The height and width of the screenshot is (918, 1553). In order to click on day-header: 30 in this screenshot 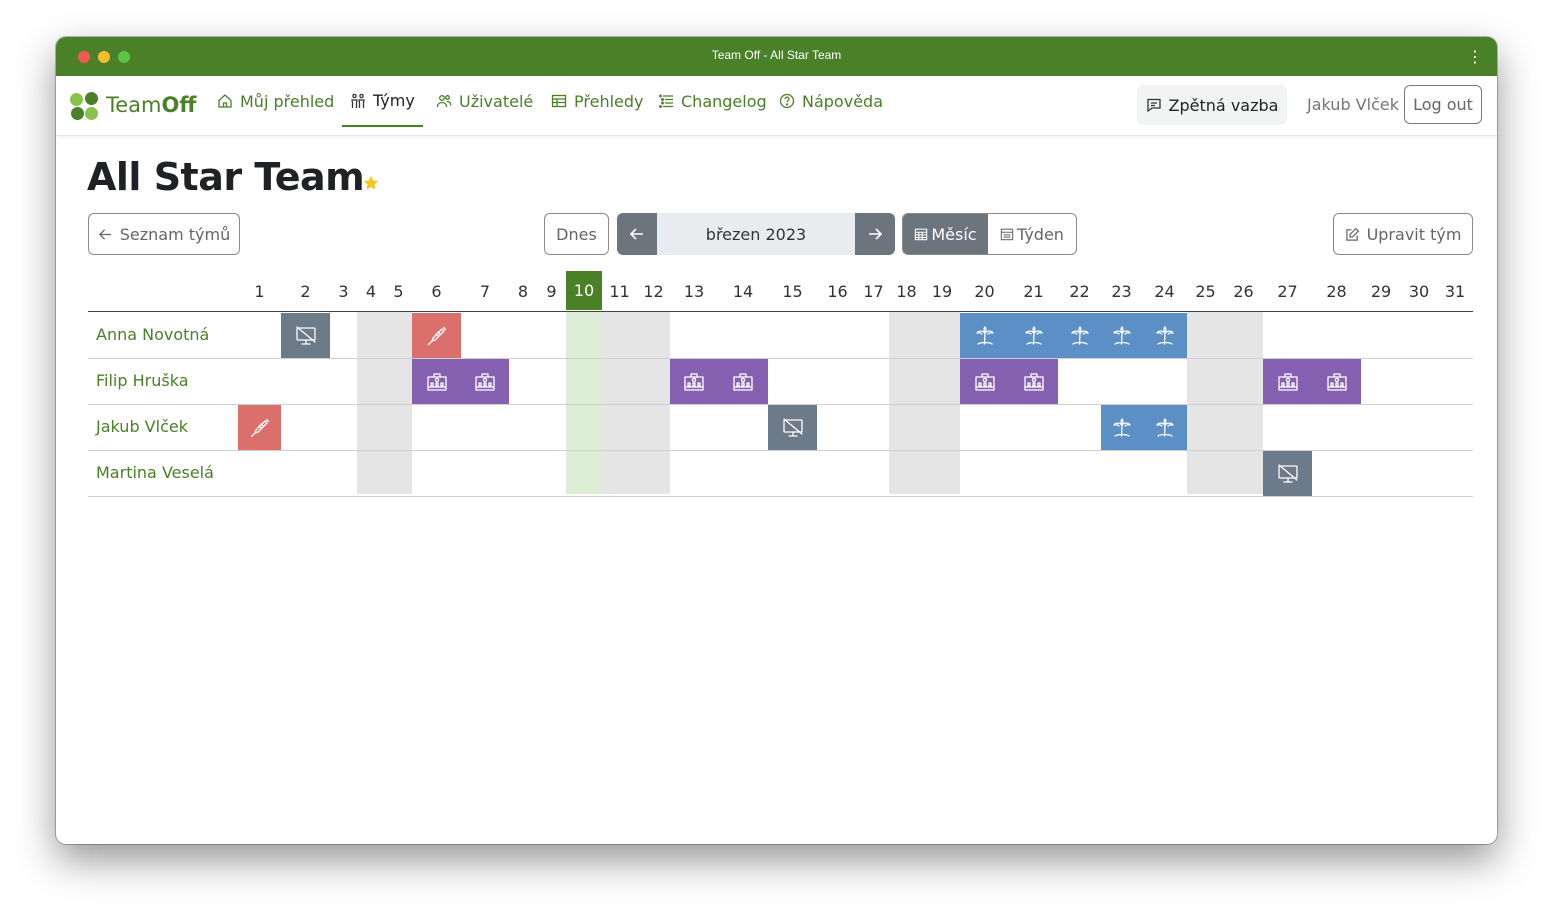, I will do `click(1419, 291)`.